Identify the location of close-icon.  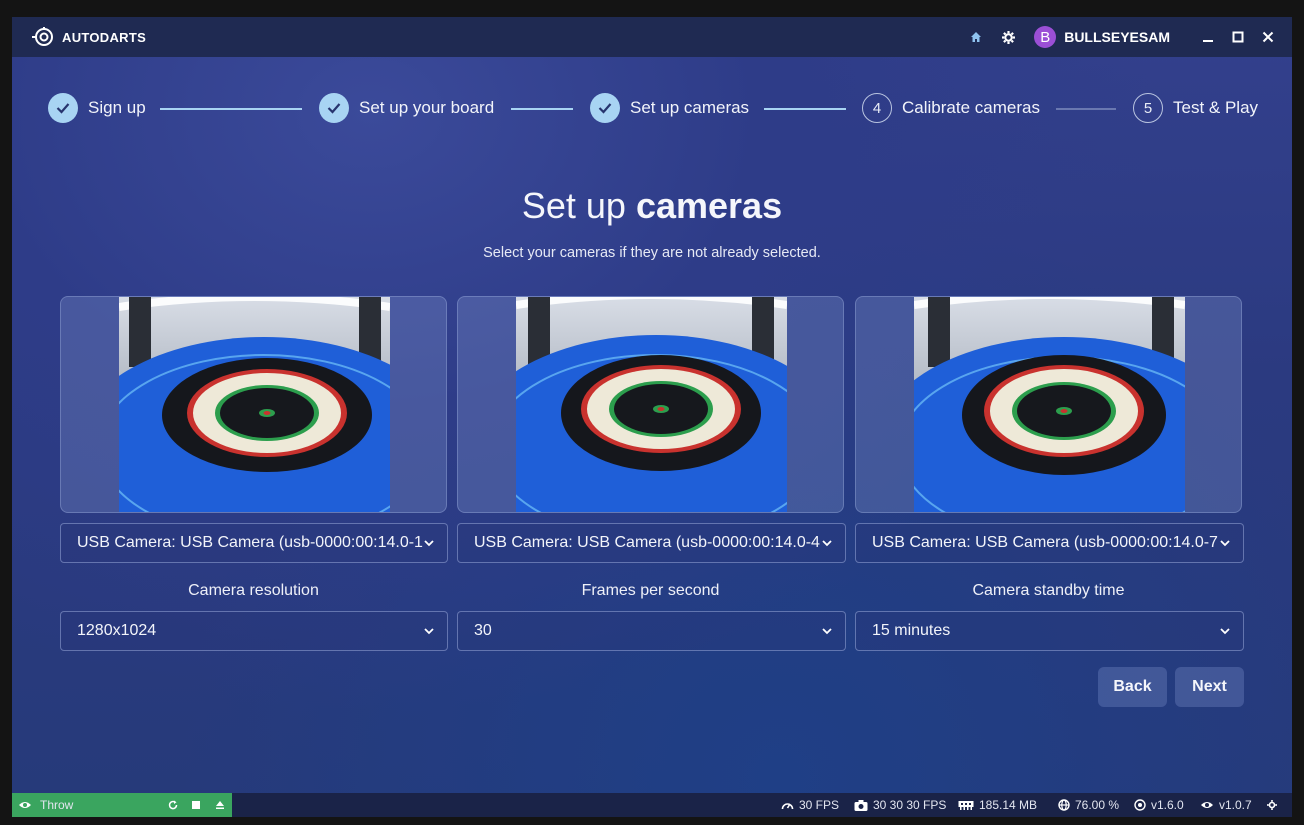
(1268, 37).